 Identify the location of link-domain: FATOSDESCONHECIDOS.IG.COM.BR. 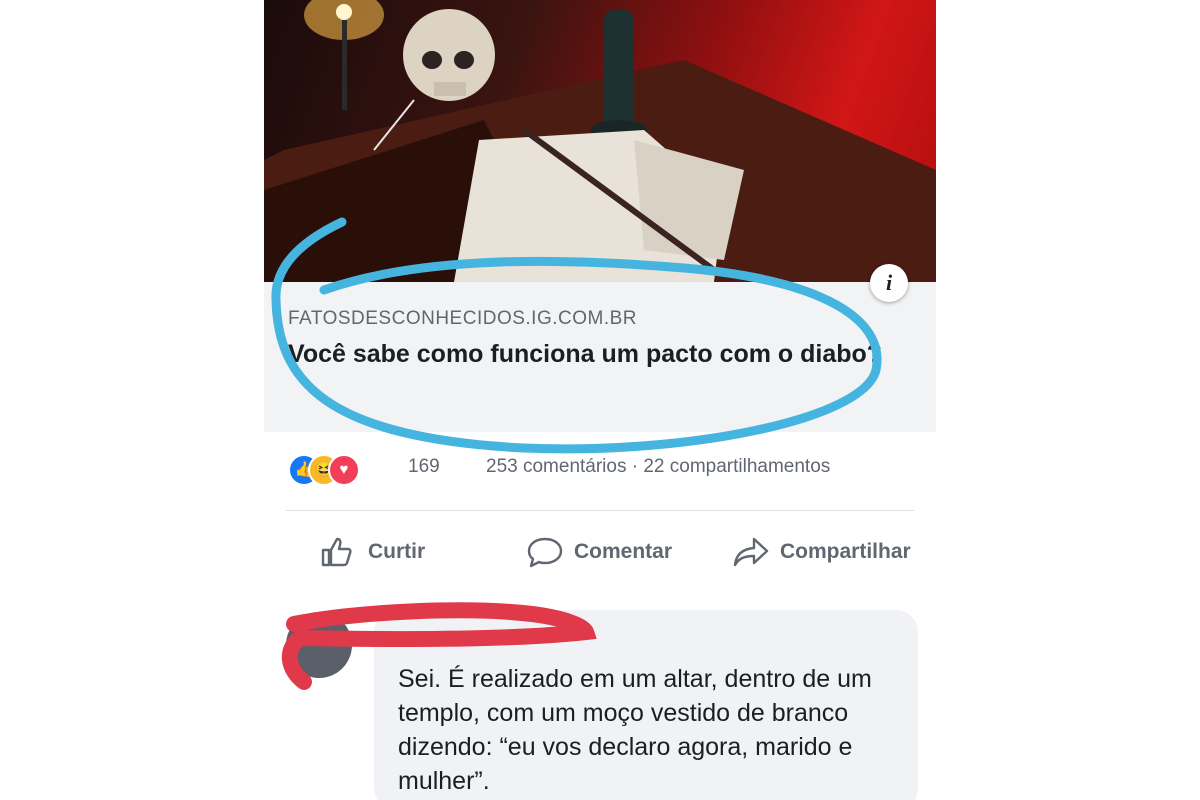
(463, 318).